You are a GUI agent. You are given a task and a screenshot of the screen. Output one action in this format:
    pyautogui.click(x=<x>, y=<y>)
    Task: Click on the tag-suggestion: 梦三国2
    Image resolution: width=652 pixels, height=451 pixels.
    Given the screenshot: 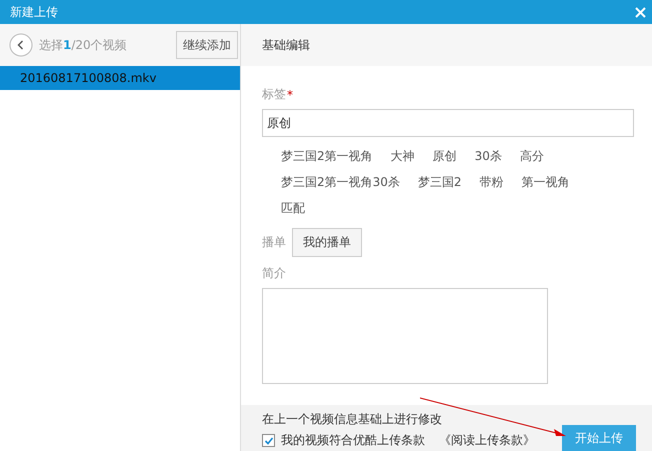 What is the action you would take?
    pyautogui.click(x=440, y=182)
    